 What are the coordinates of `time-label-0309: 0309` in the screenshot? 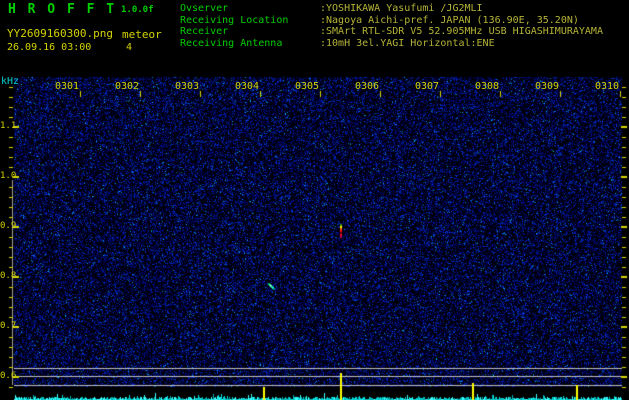 It's located at (547, 86).